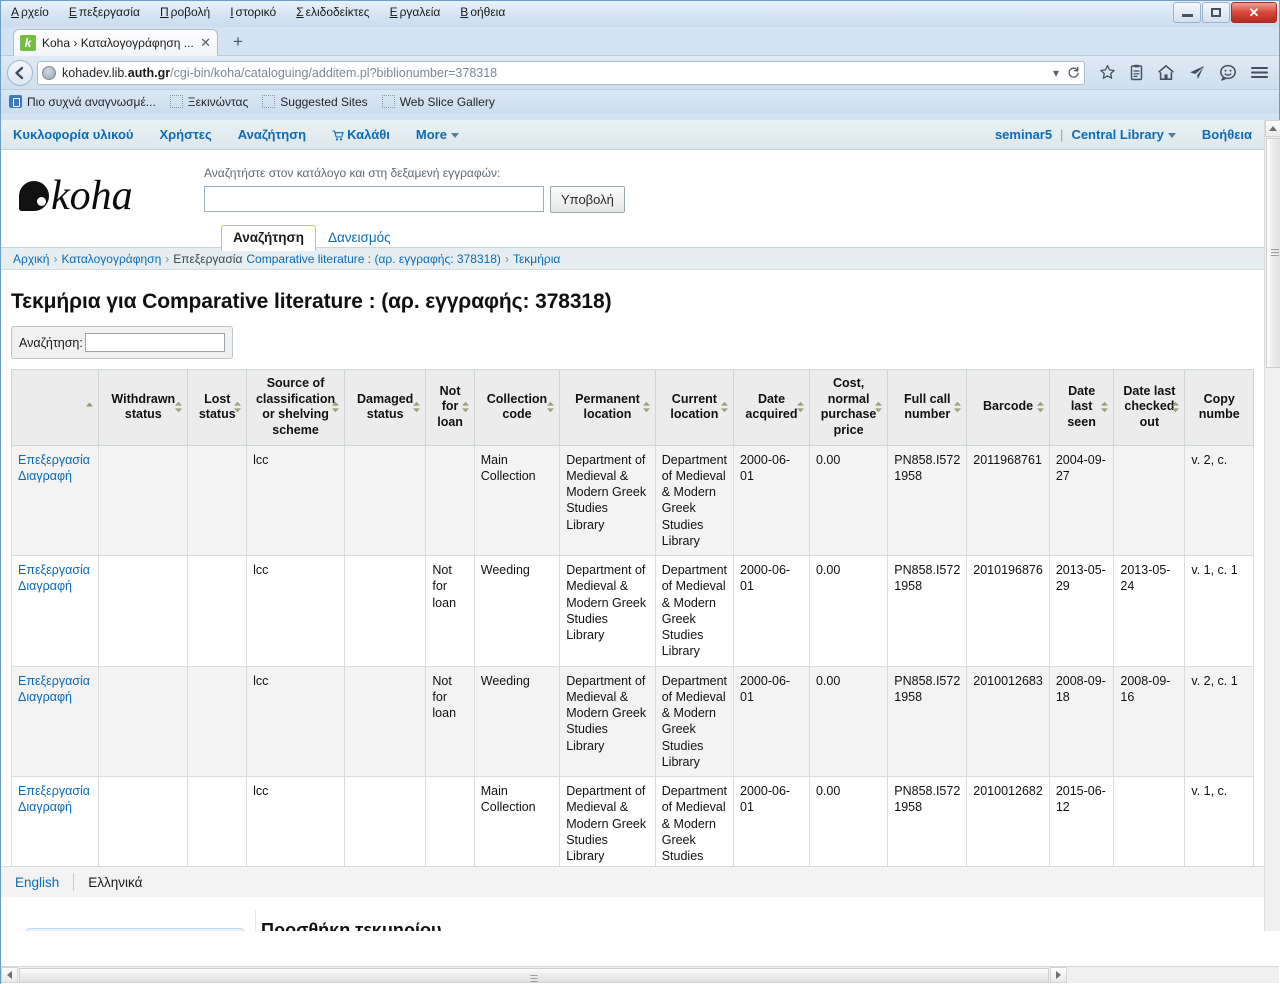 Image resolution: width=1280 pixels, height=984 pixels. Describe the element at coordinates (115, 42) in the screenshot. I see `browser-tab-koha: k Koha › Καταλογογράφηση ... ✕` at that location.